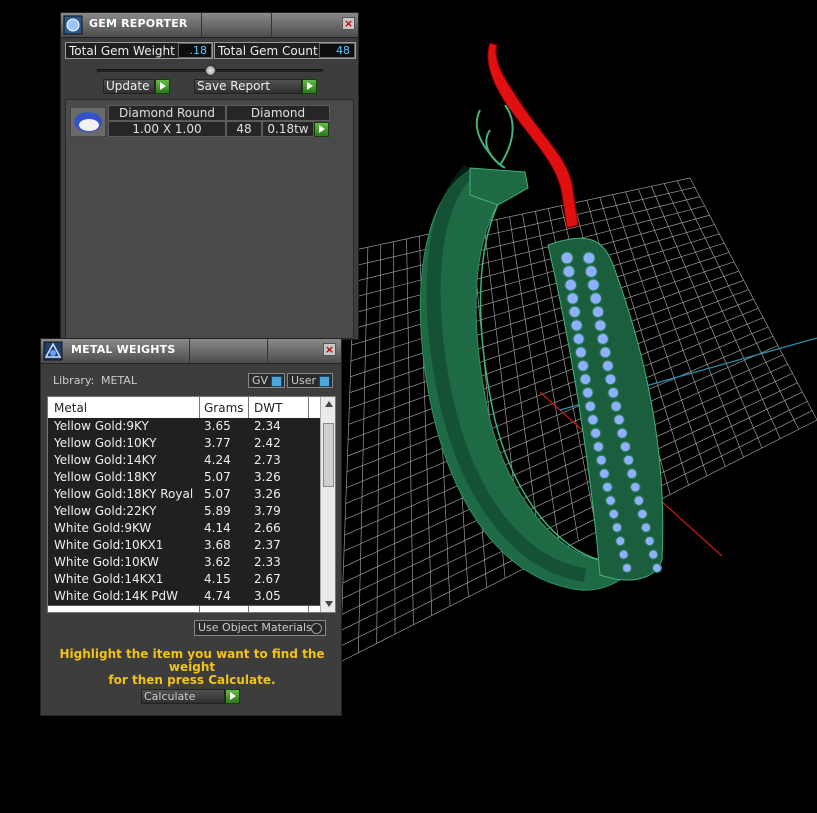 The width and height of the screenshot is (817, 813). Describe the element at coordinates (309, 86) in the screenshot. I see `save-report-play-icon` at that location.